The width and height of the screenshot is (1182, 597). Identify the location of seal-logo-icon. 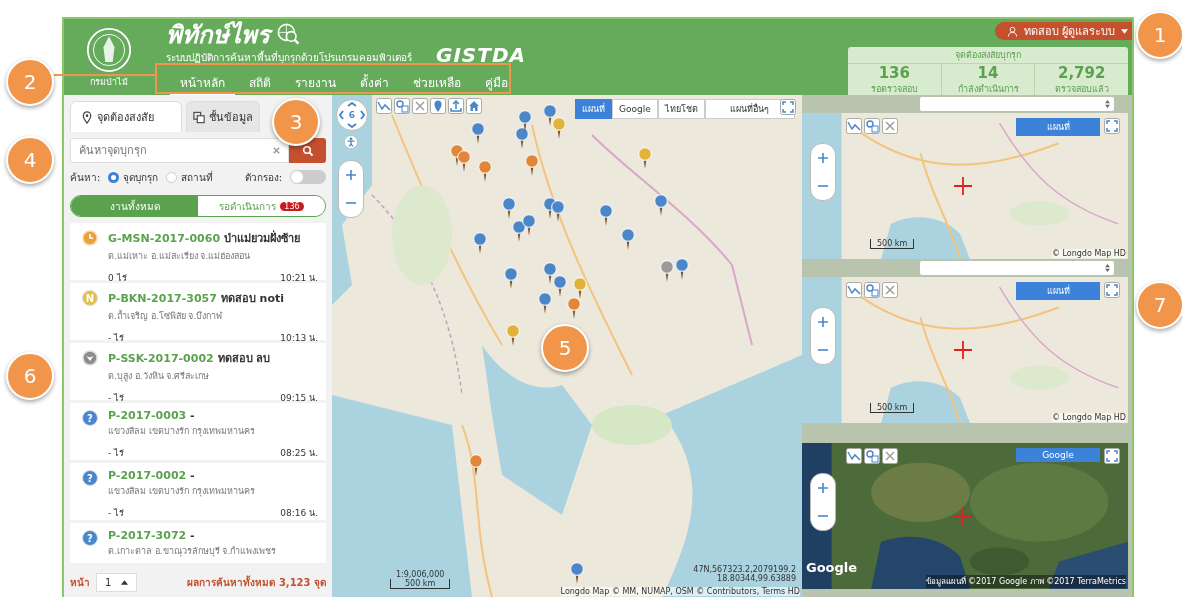
(109, 50).